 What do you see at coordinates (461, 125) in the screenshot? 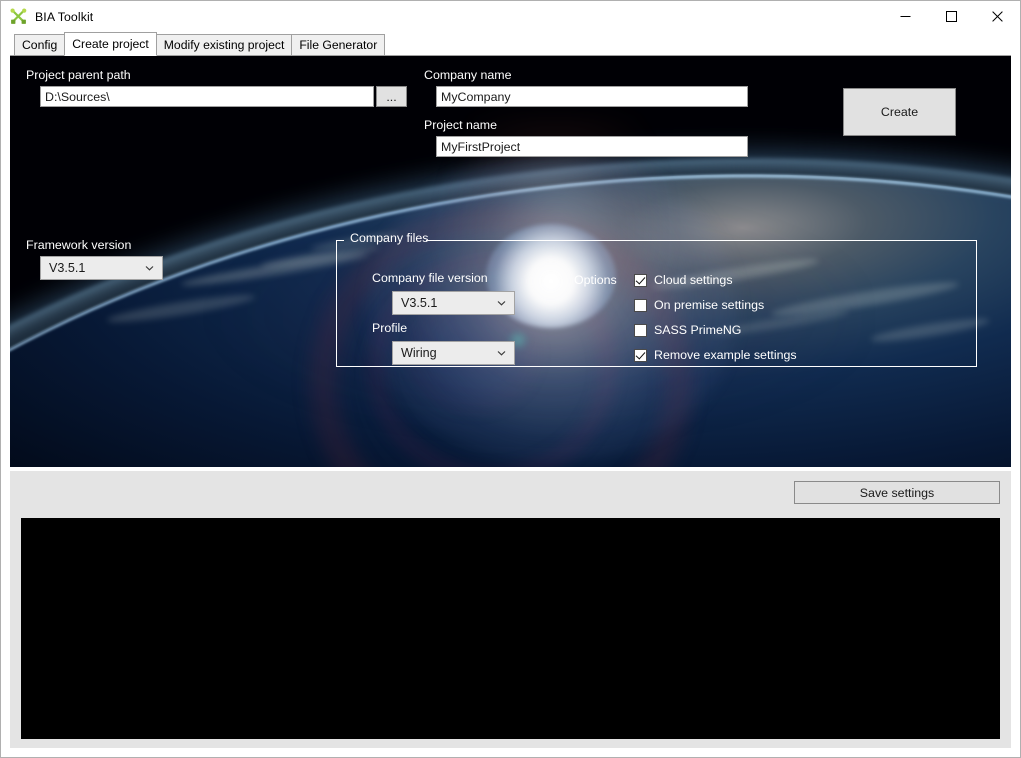
I see `project-name-label: Project name` at bounding box center [461, 125].